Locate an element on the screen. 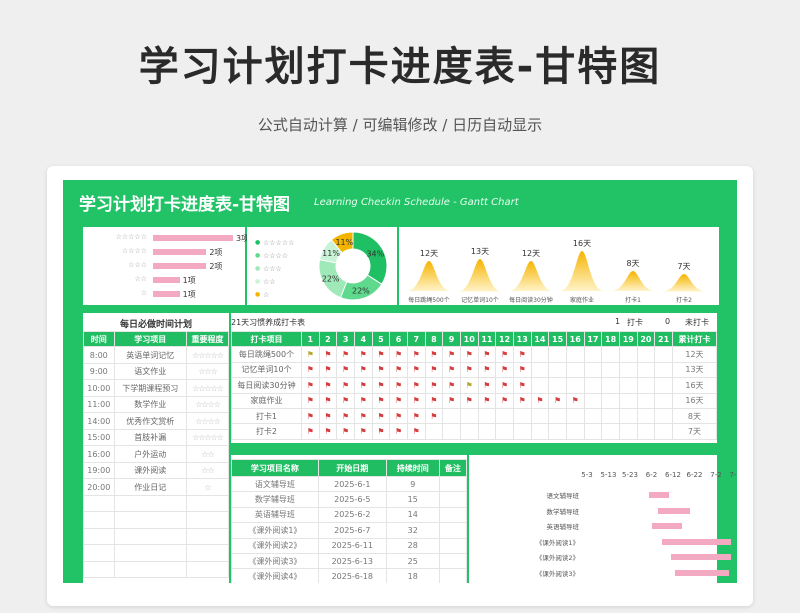 This screenshot has width=800, height=613. project-name: 语文辅导班 is located at coordinates (275, 484).